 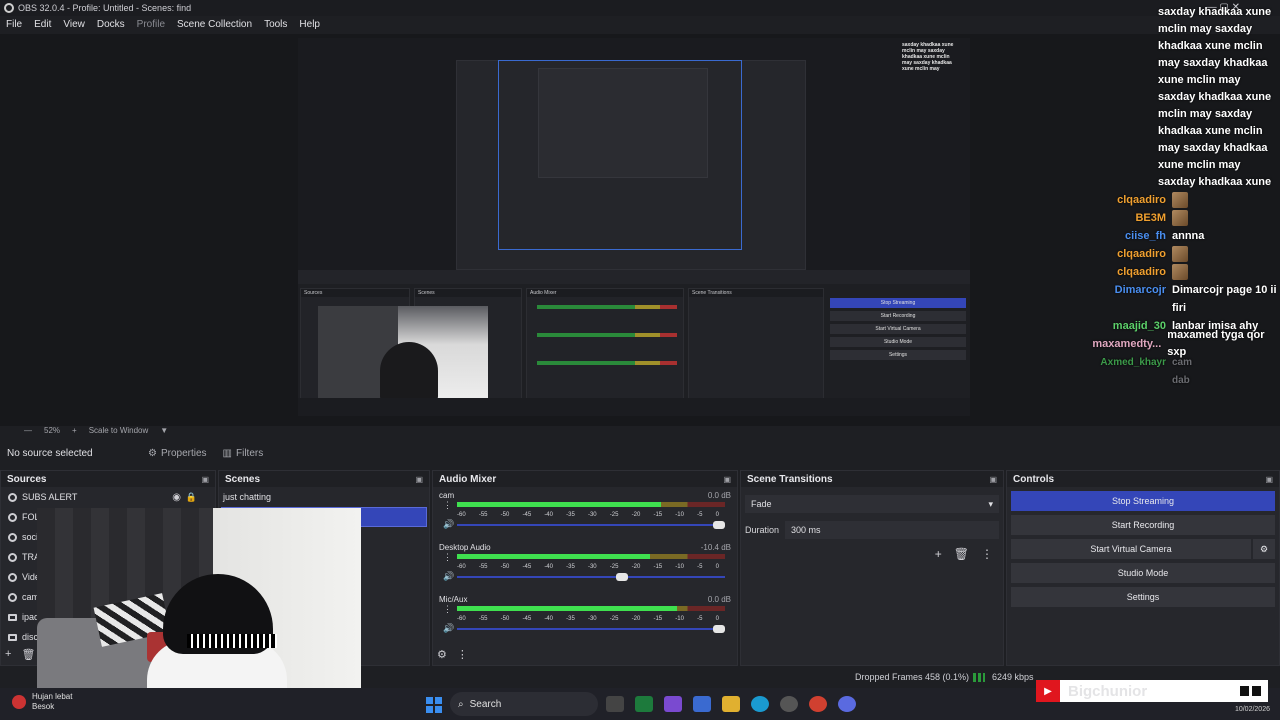 What do you see at coordinates (462, 654) in the screenshot?
I see `mixer-menu-icon: ⋮` at bounding box center [462, 654].